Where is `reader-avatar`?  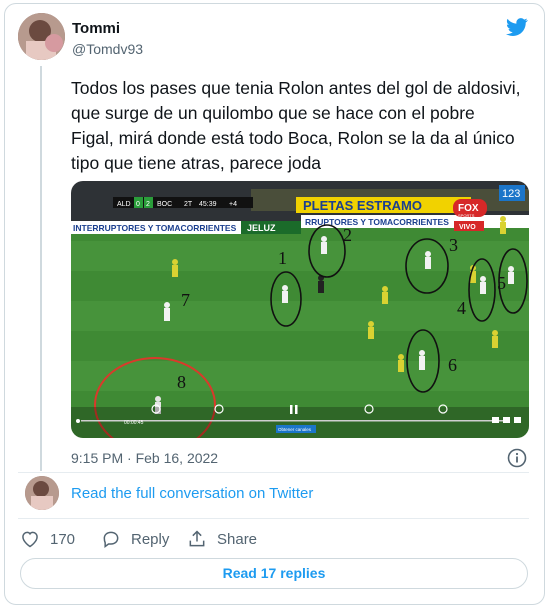 reader-avatar is located at coordinates (42, 493).